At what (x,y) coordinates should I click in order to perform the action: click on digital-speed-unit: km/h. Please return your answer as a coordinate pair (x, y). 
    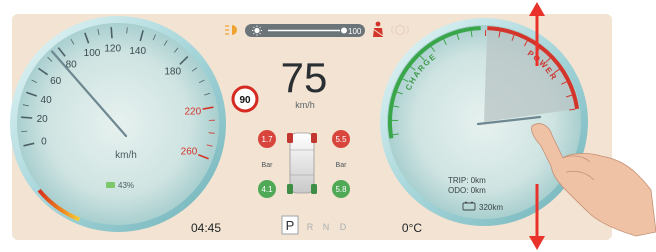
    Looking at the image, I should click on (305, 105).